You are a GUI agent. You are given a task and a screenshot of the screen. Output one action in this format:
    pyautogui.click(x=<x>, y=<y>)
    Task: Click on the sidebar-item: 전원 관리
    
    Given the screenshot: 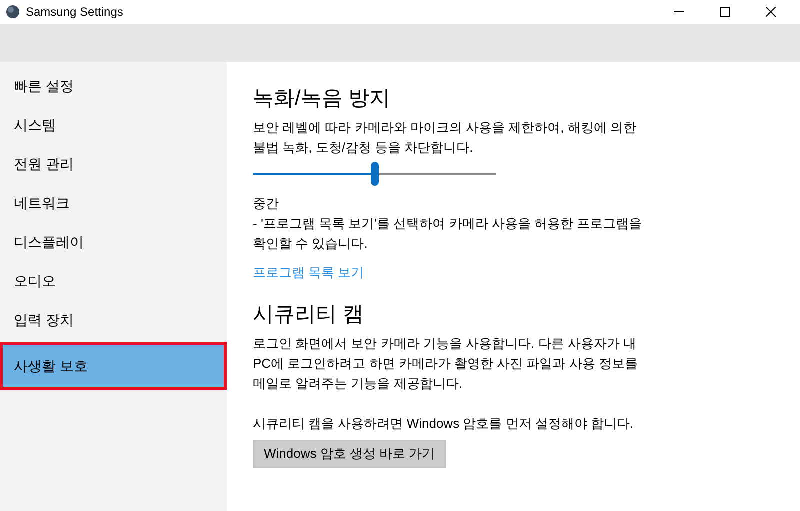 What is the action you would take?
    pyautogui.click(x=113, y=164)
    